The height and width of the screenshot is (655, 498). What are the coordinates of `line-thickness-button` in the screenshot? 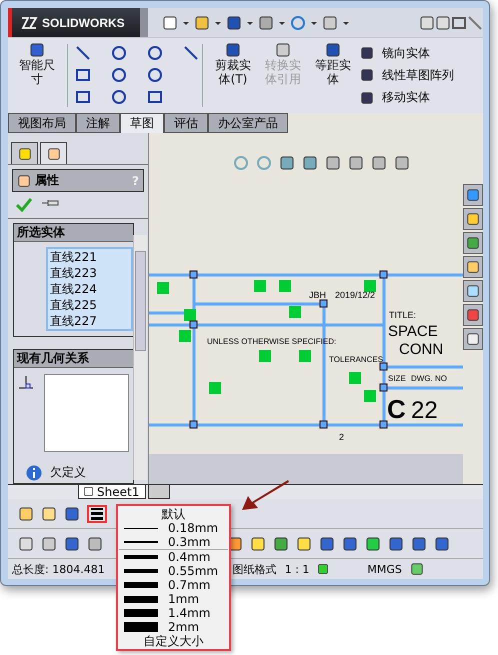 It's located at (97, 513).